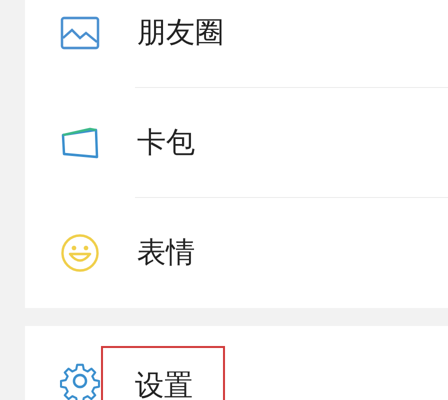 The height and width of the screenshot is (400, 448). Describe the element at coordinates (80, 143) in the screenshot. I see `card-icon` at that location.